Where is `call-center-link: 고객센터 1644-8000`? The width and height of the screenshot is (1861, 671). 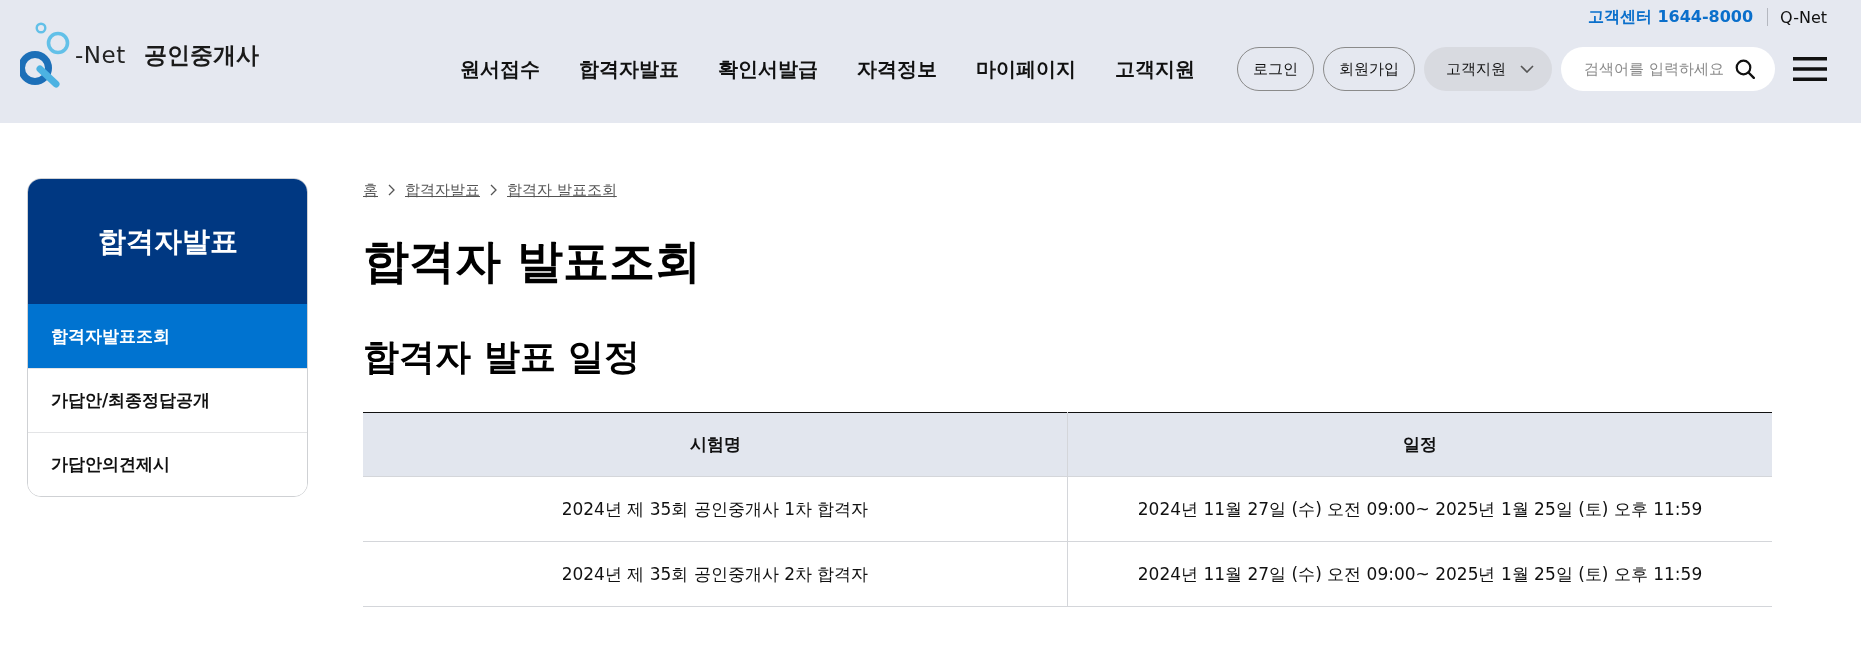
call-center-link: 고객센터 1644-8000 is located at coordinates (1670, 17).